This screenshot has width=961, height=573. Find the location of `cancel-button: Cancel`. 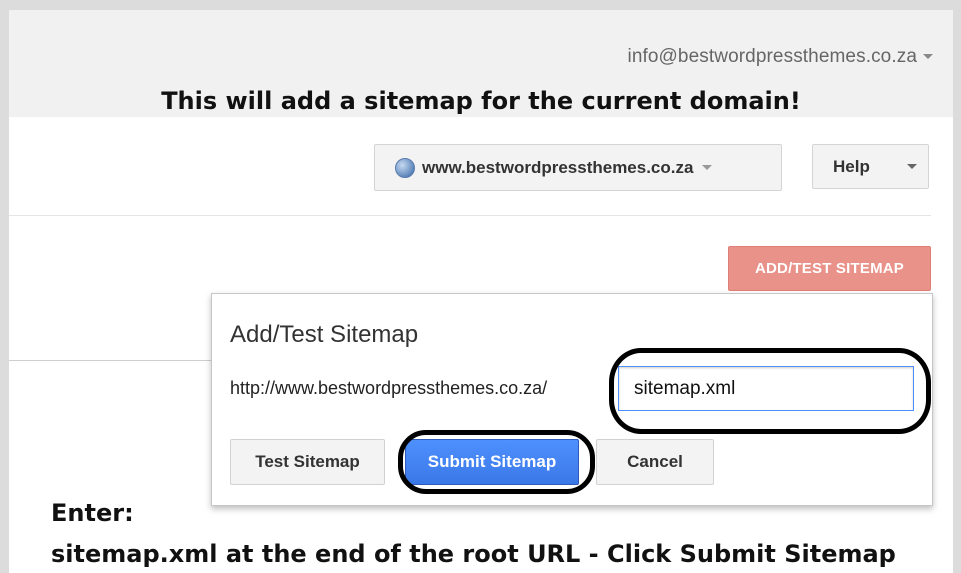

cancel-button: Cancel is located at coordinates (655, 462).